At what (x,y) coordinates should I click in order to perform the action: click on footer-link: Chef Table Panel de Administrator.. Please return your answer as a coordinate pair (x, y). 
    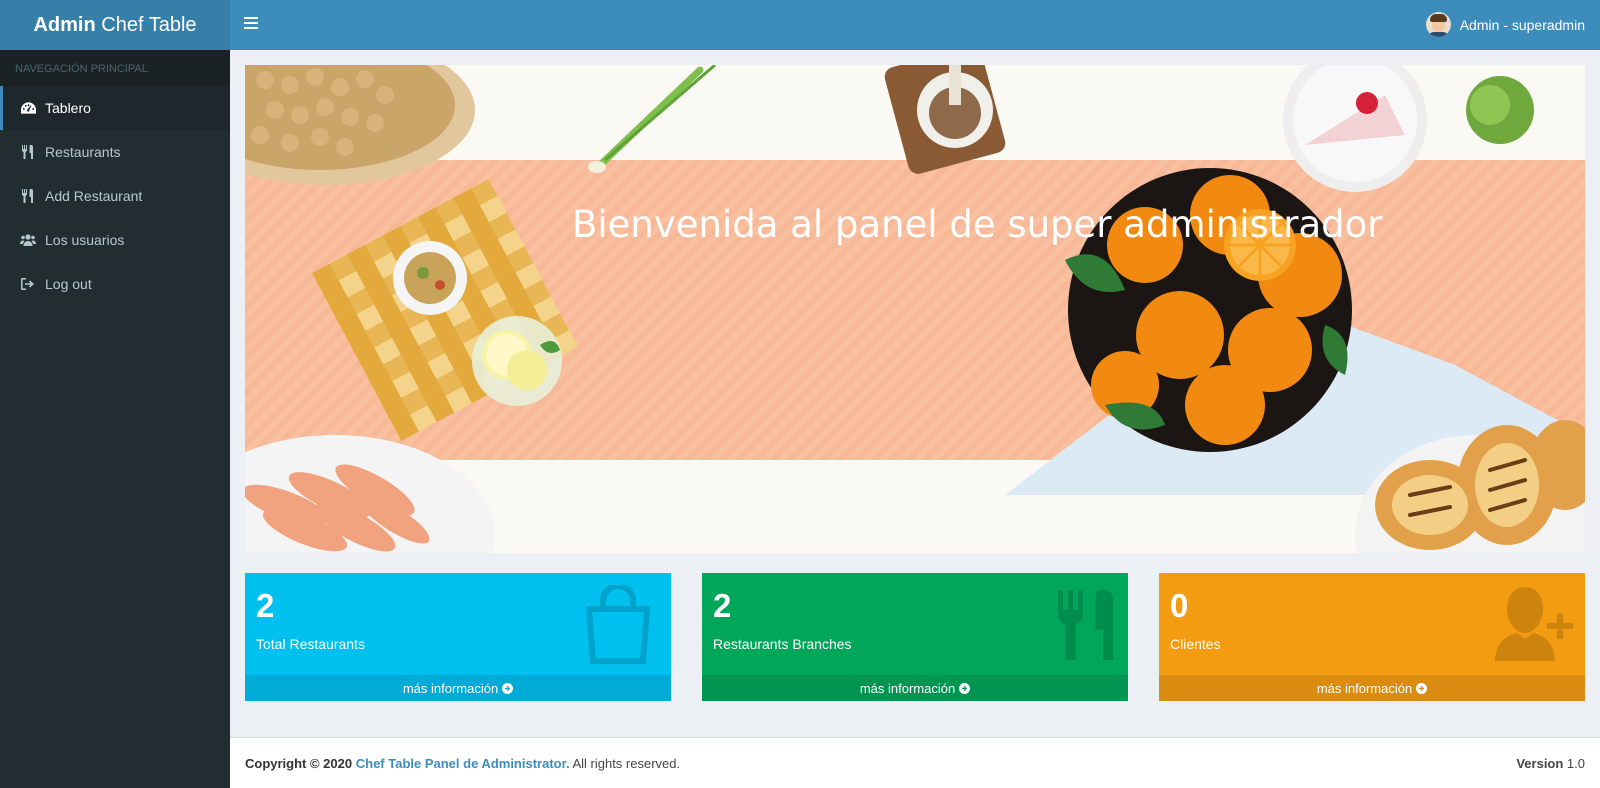
    Looking at the image, I should click on (463, 763).